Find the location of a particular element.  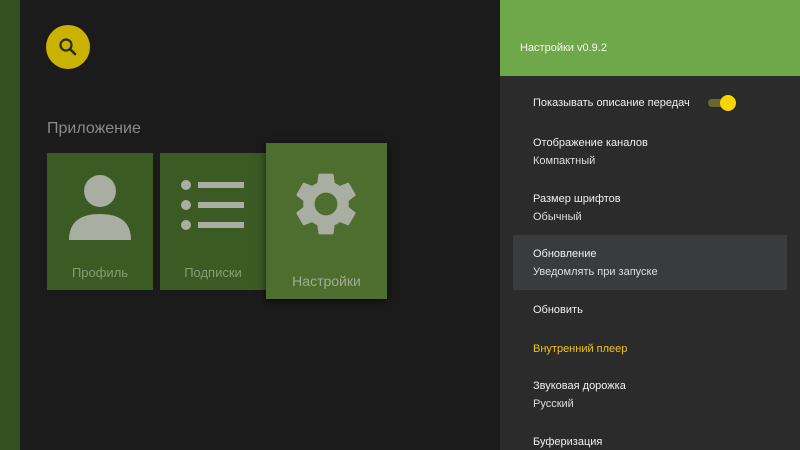

setting-show-descriptions: Показывать описание передач is located at coordinates (650, 103).